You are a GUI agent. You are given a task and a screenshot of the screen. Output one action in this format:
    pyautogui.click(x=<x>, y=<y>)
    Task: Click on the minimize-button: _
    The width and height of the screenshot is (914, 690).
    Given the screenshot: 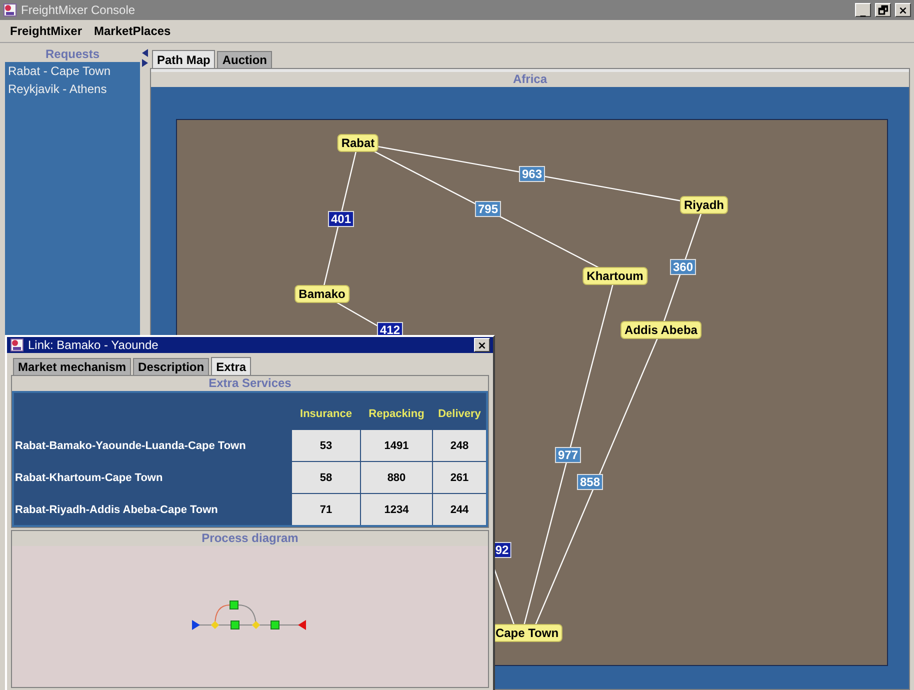 What is the action you would take?
    pyautogui.click(x=863, y=10)
    